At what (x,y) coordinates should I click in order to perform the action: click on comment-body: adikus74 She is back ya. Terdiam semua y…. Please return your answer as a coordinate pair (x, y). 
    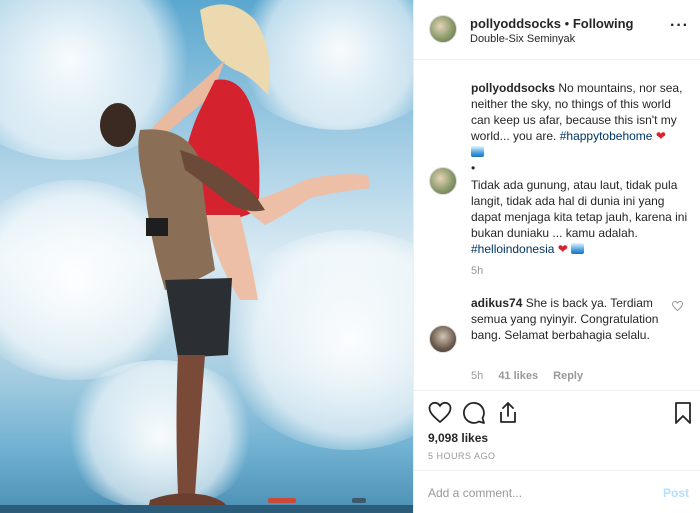
    Looking at the image, I should click on (568, 319).